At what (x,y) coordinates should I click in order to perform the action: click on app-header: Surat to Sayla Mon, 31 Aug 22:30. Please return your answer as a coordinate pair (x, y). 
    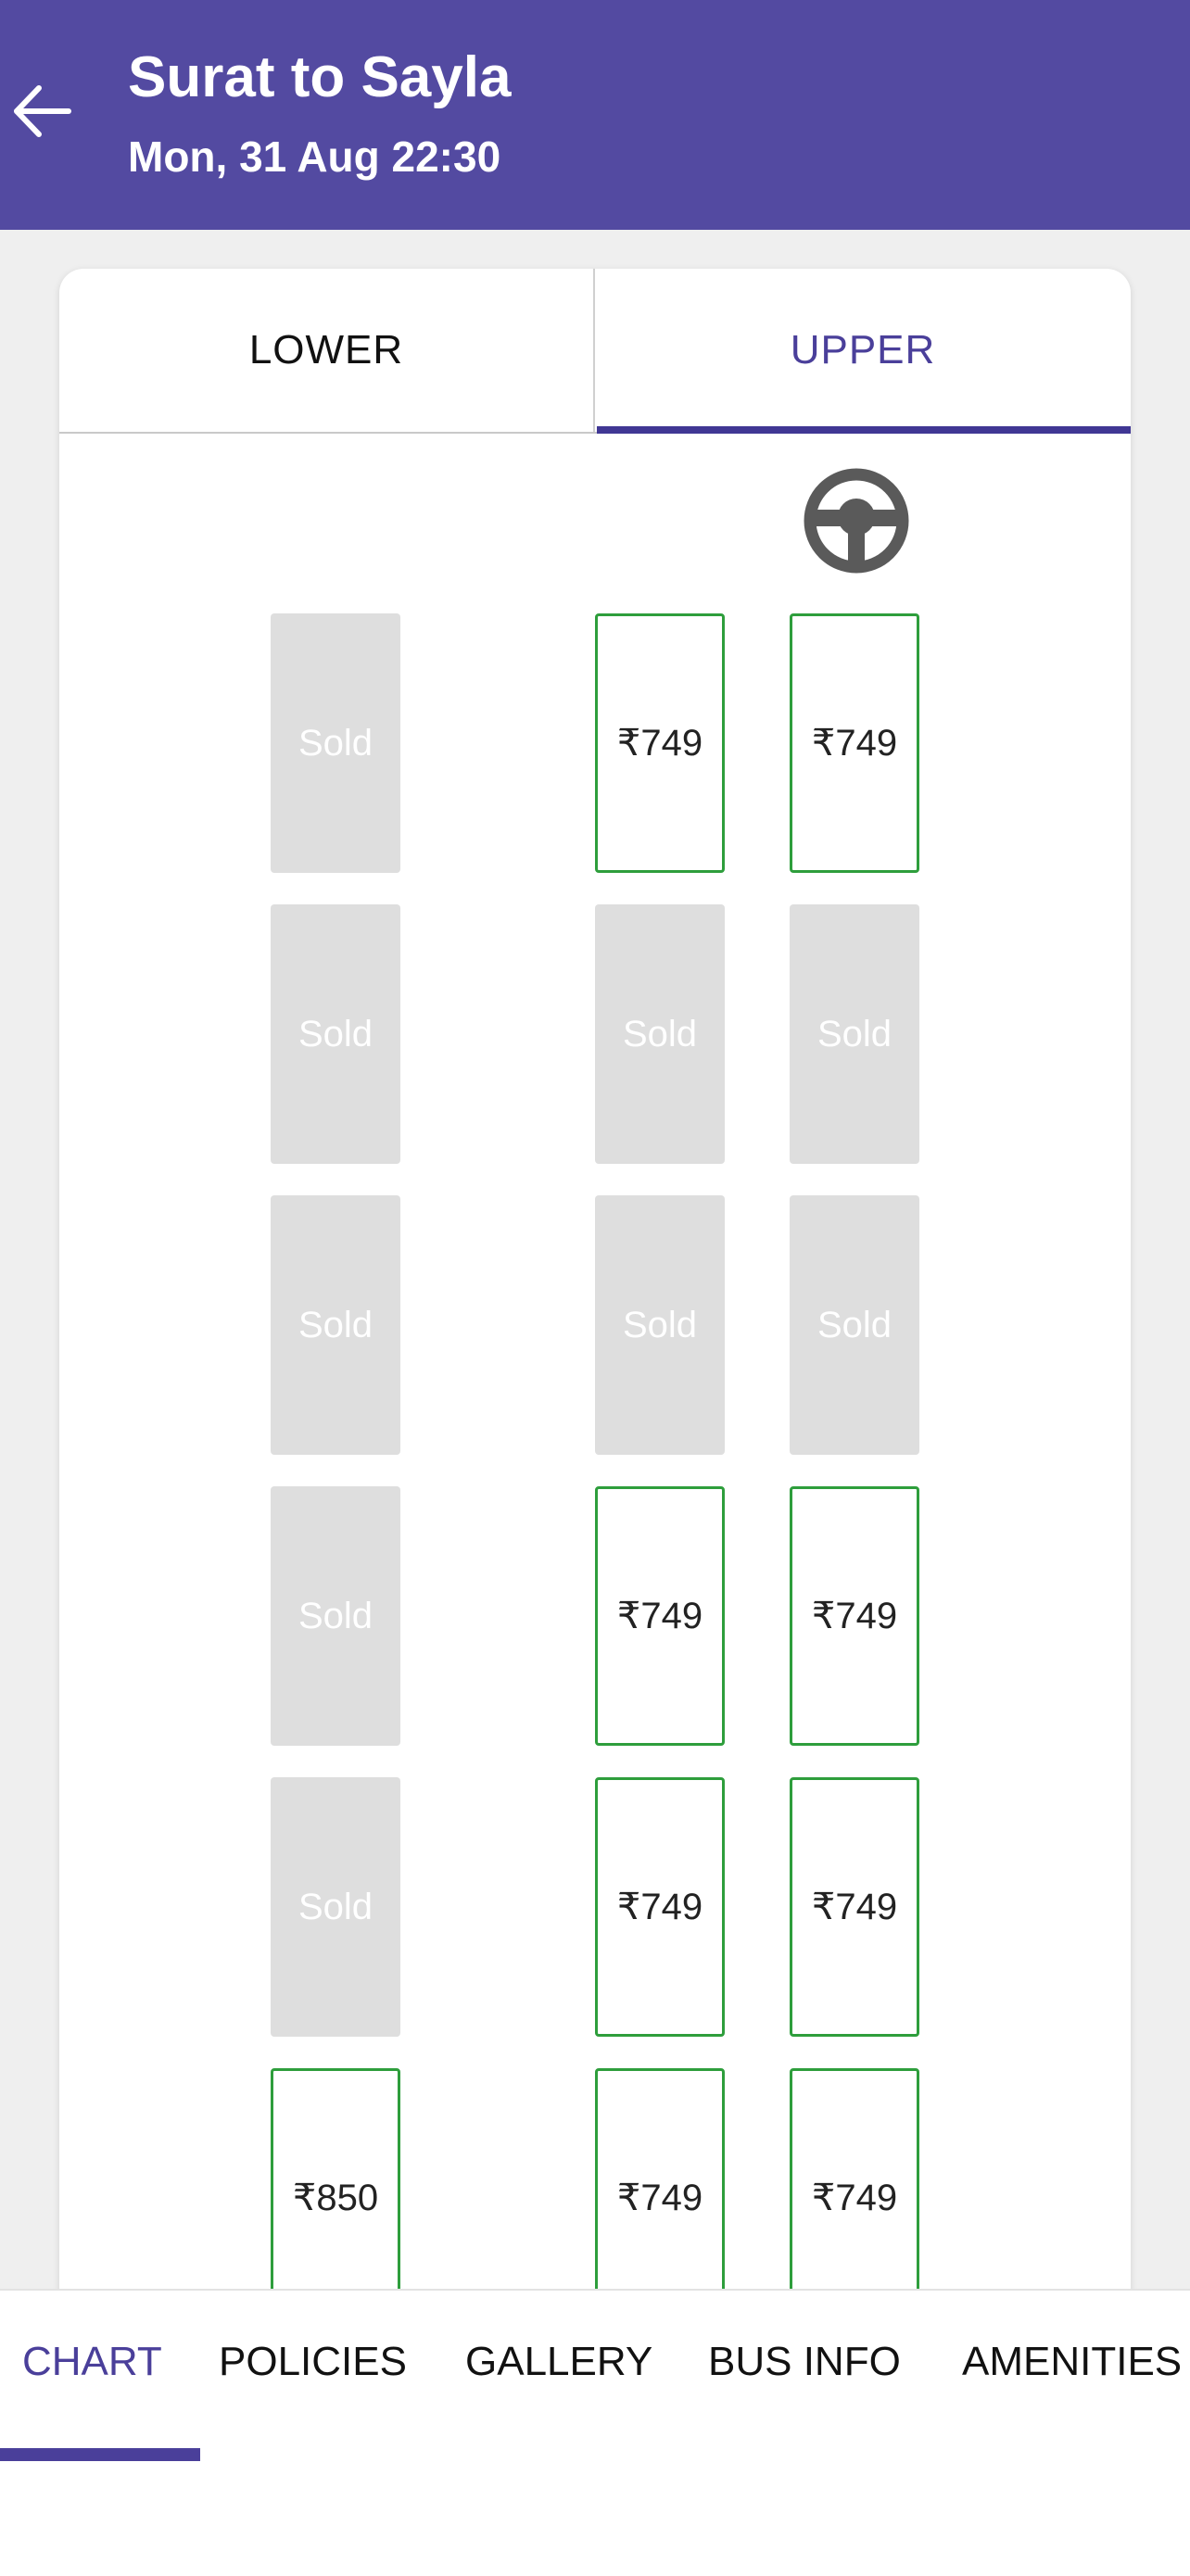
    Looking at the image, I should click on (595, 115).